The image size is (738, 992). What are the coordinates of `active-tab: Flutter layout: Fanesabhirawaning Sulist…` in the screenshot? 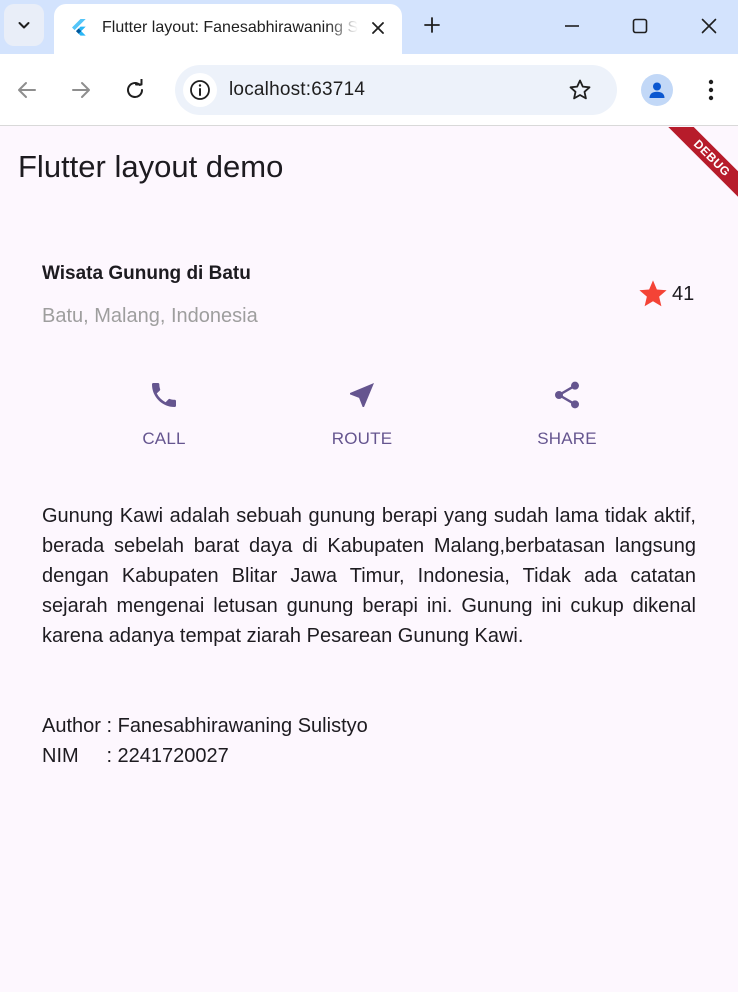 It's located at (228, 29).